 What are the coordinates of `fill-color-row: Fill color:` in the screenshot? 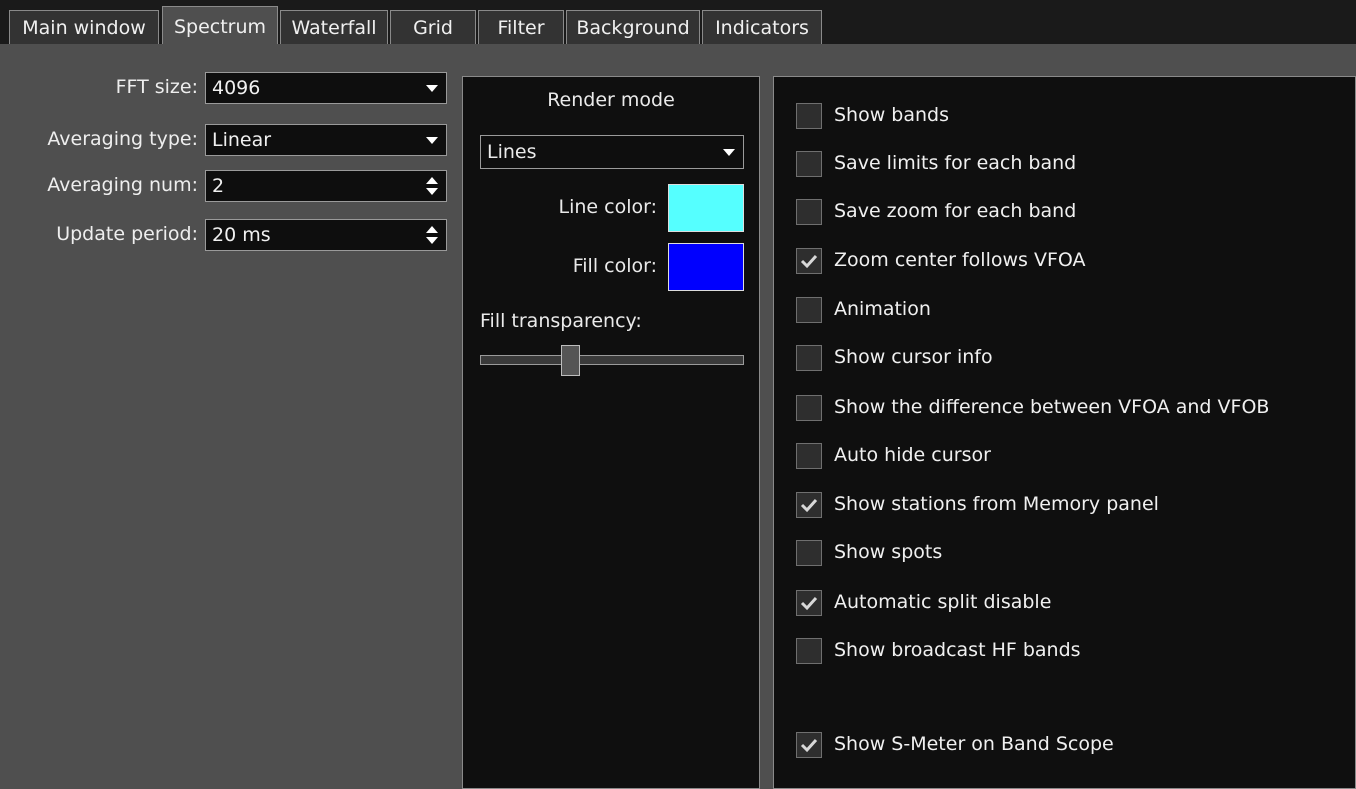 It's located at (611, 267).